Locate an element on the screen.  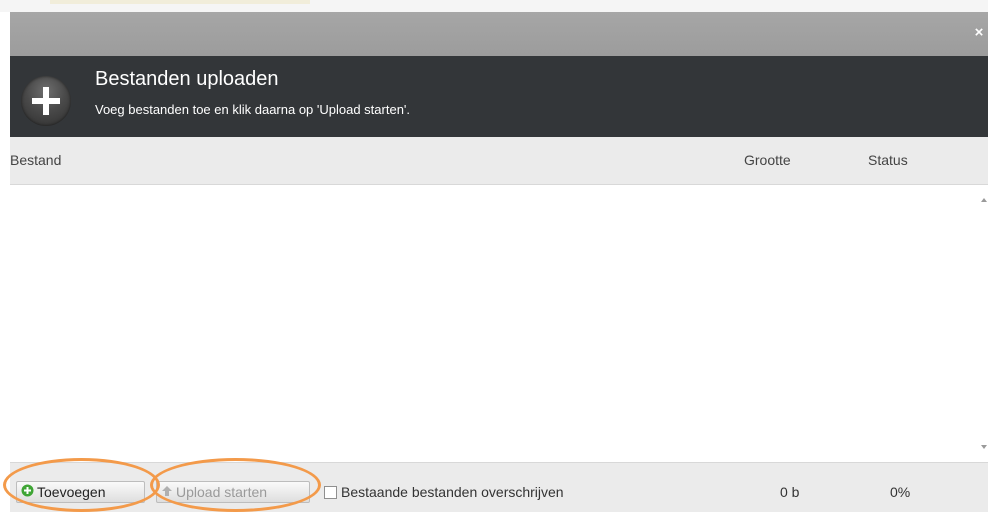
up-arrow-icon is located at coordinates (167, 492).